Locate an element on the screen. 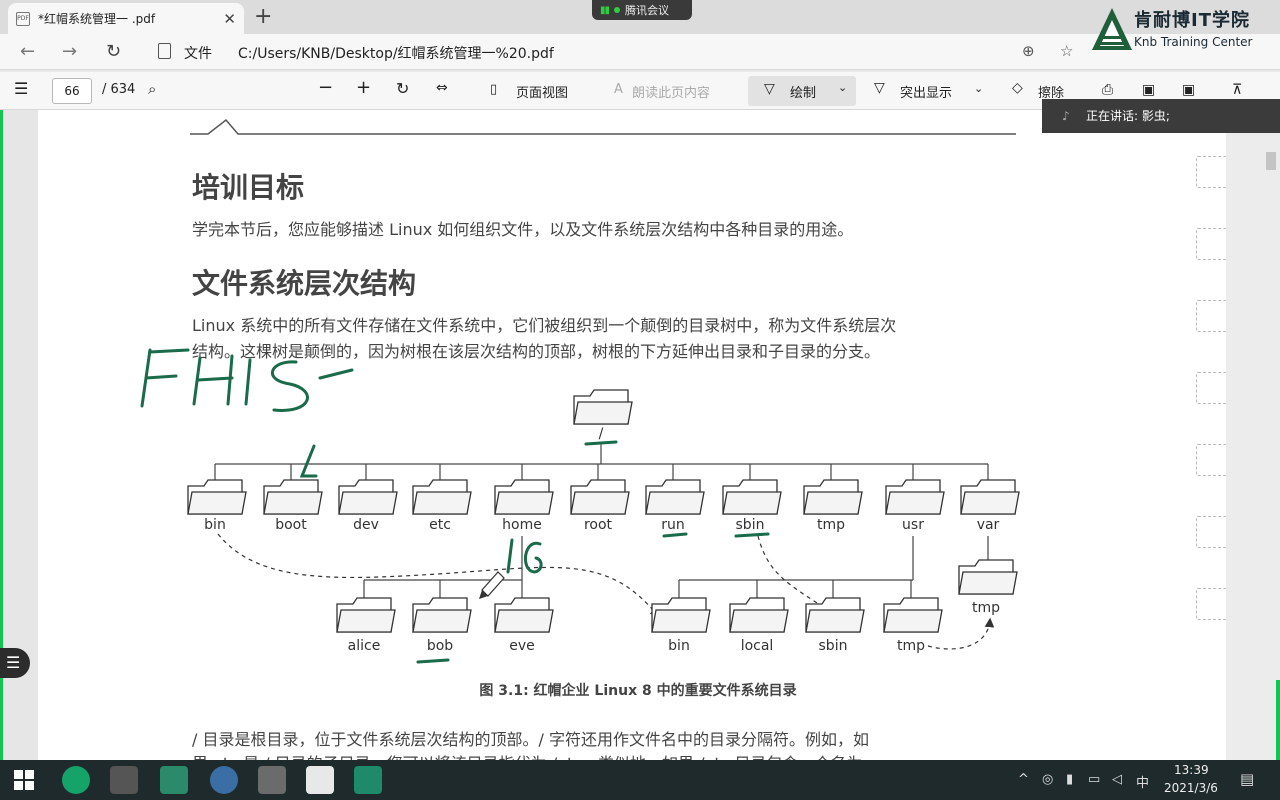  favorite-icon: ☆ is located at coordinates (1066, 51).